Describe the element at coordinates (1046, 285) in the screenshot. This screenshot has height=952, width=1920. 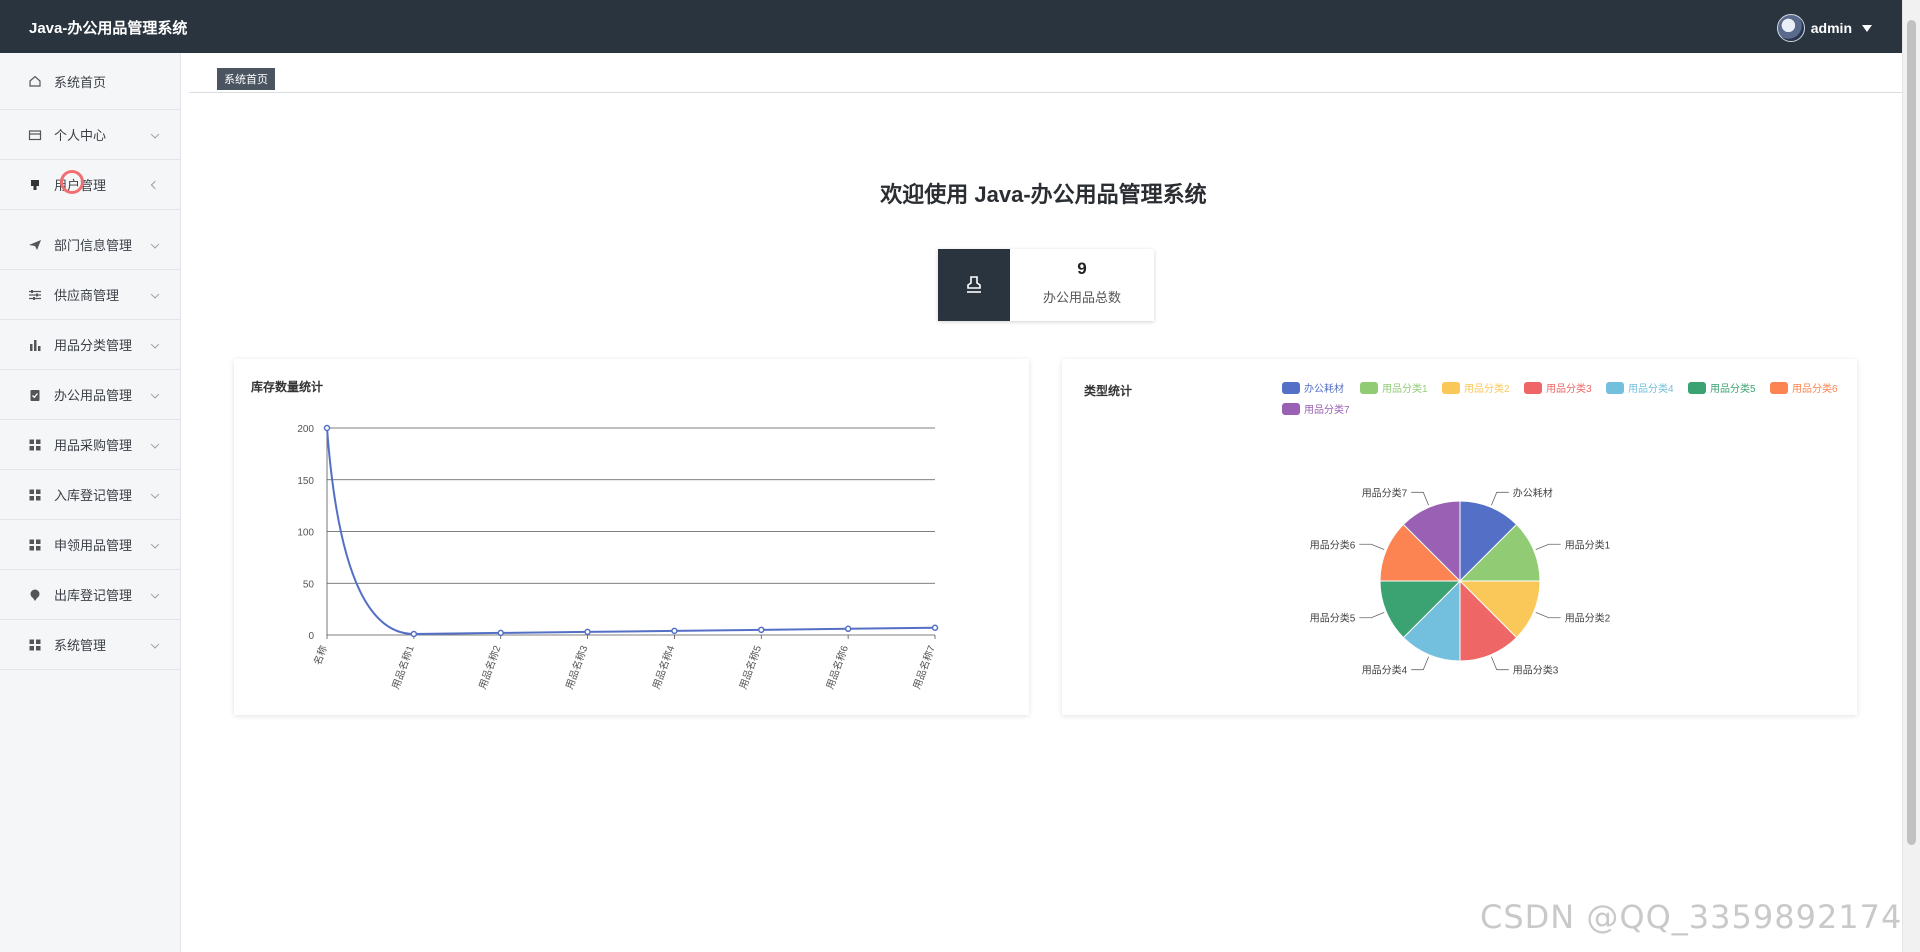
I see `total-items-card: 9 办公用品总数` at that location.